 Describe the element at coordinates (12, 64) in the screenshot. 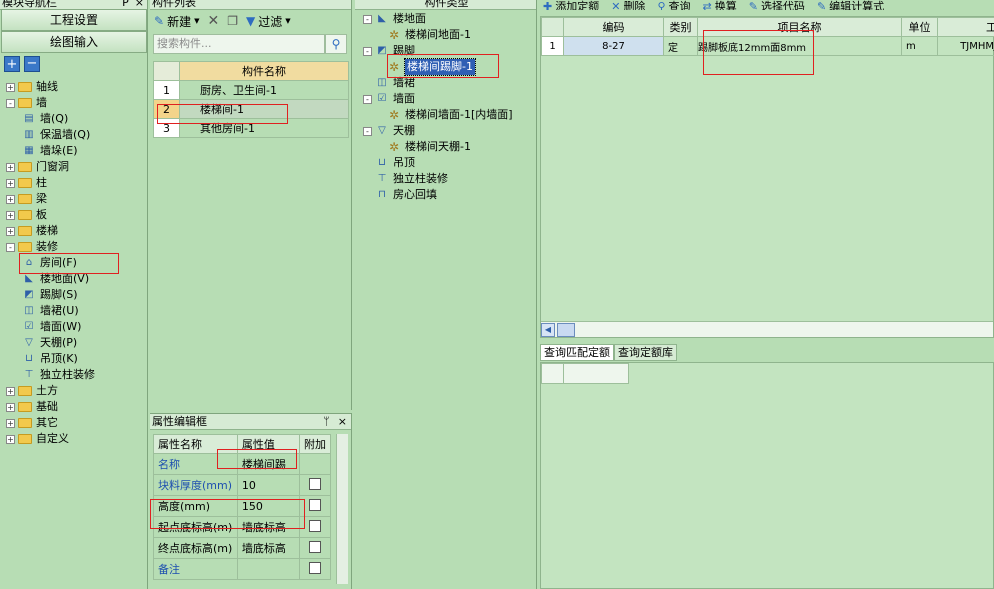

I see `expand-all-icon: +` at that location.